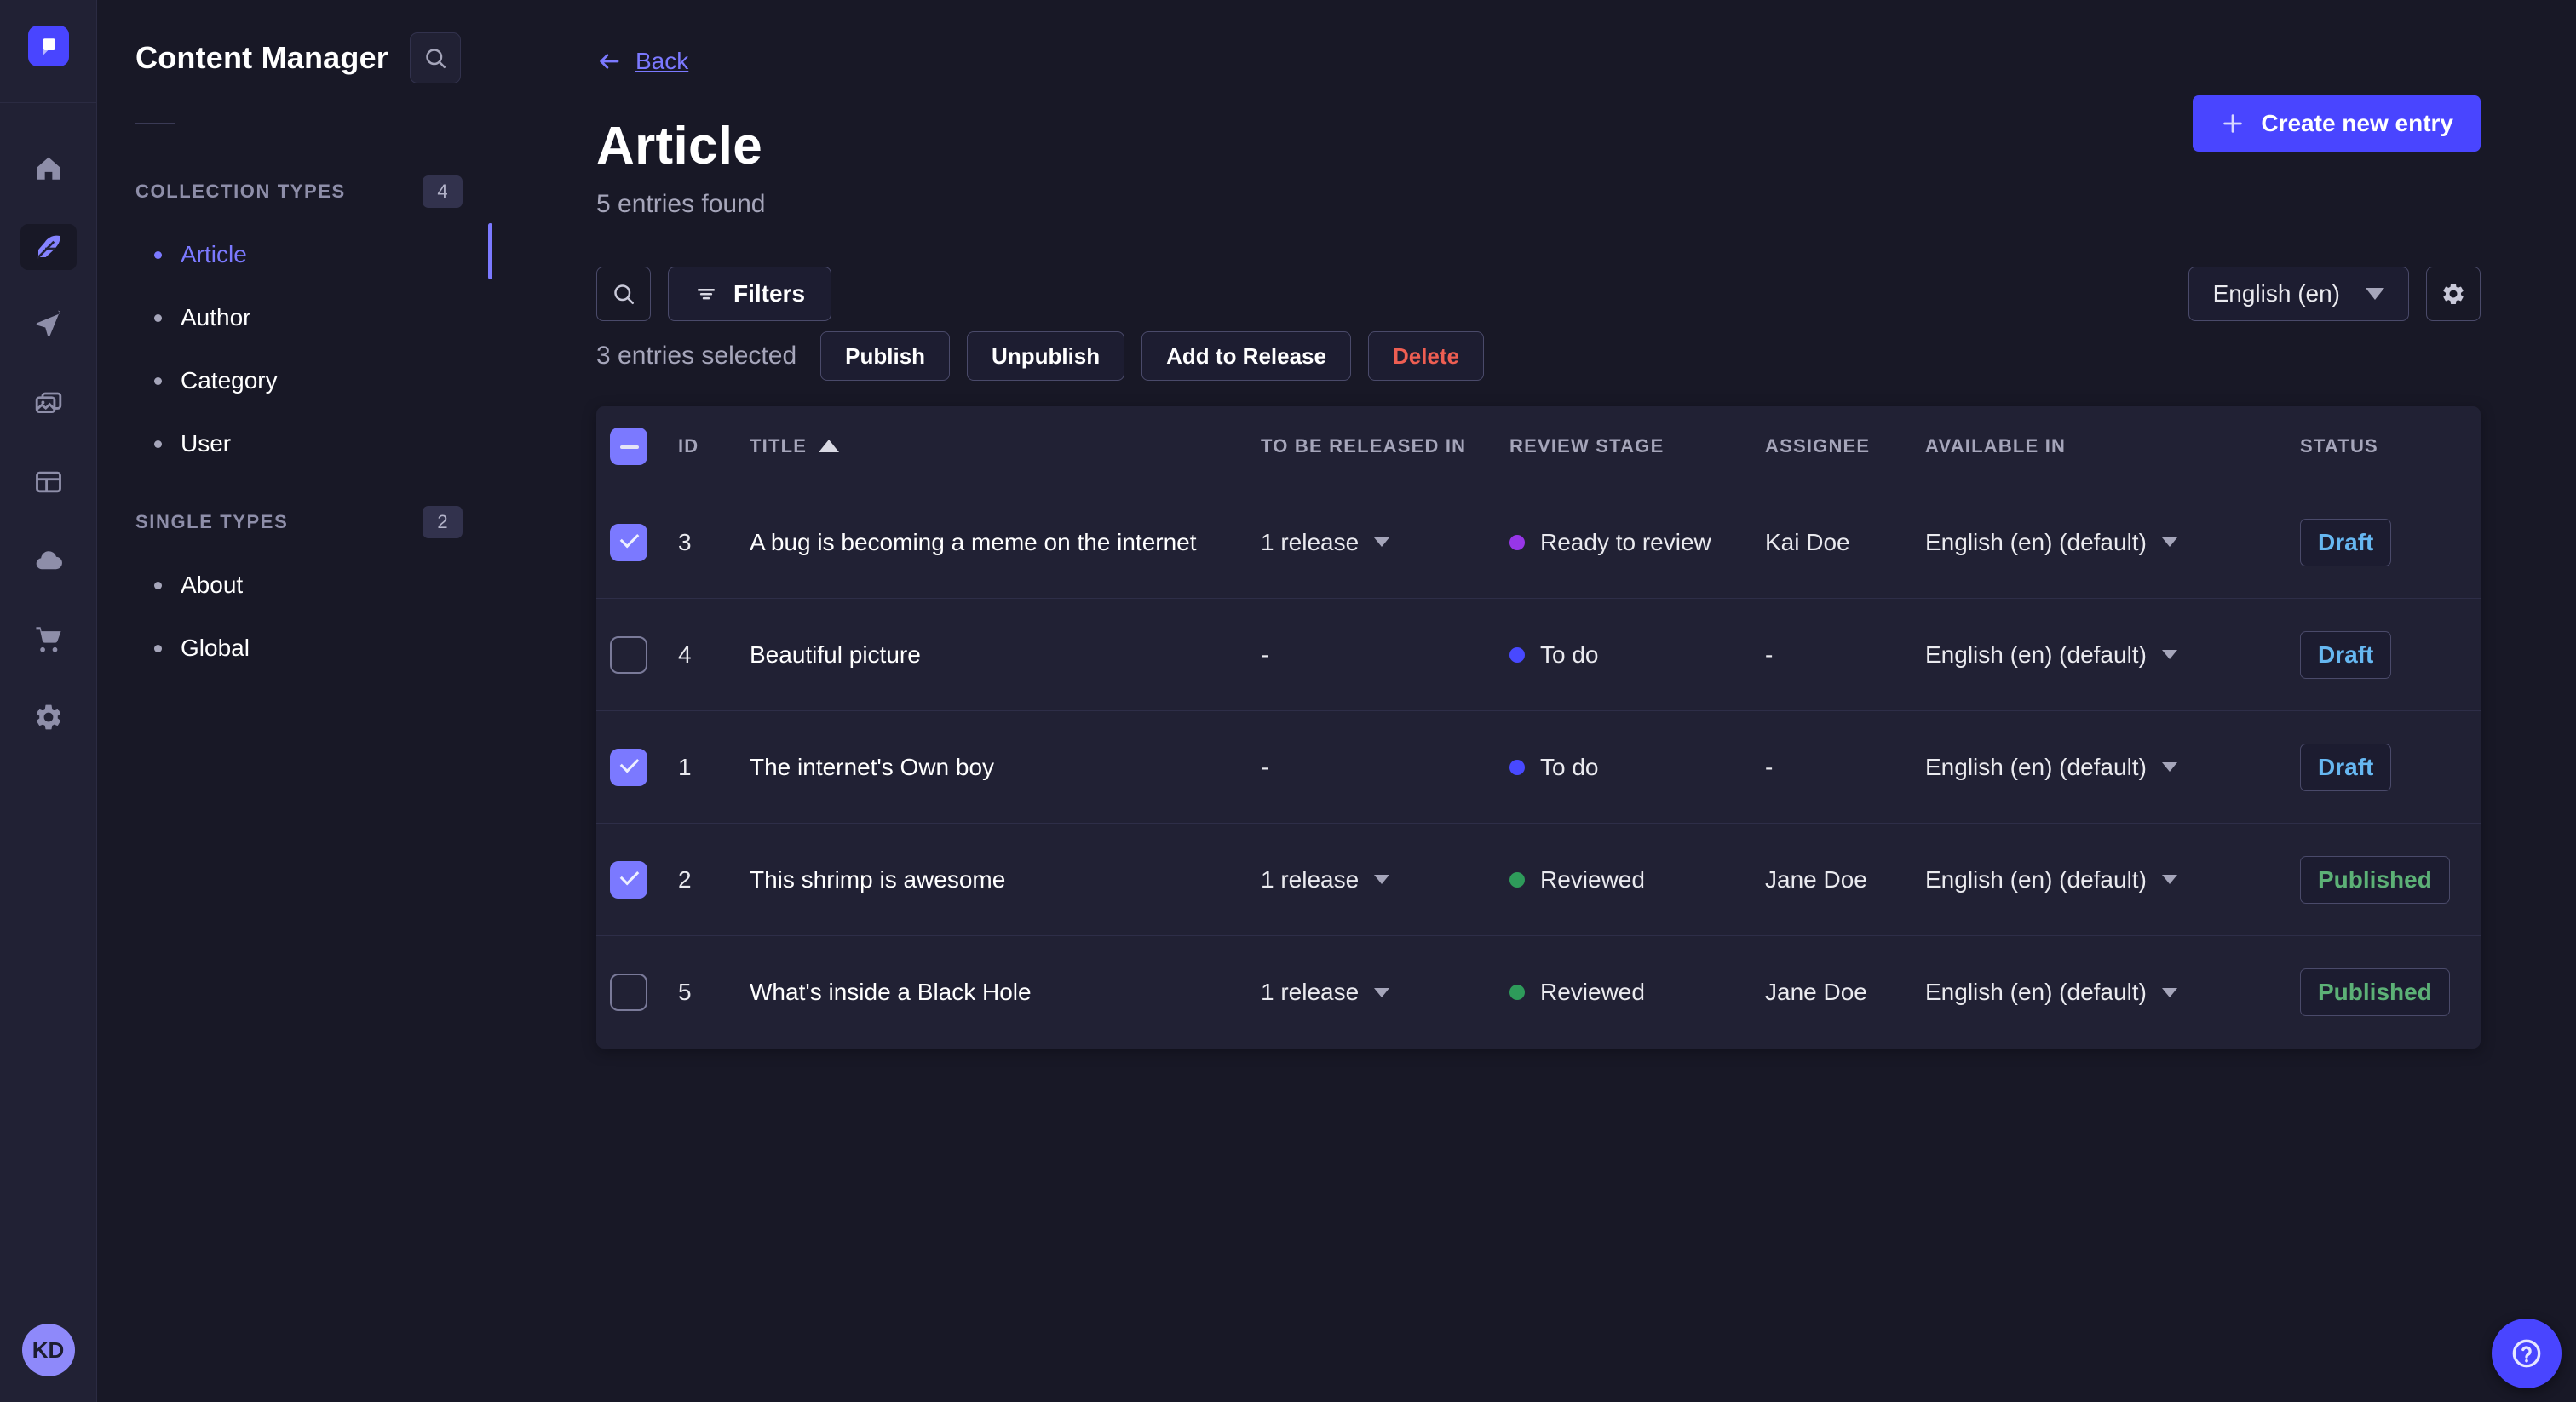 This screenshot has width=2576, height=1402. Describe the element at coordinates (1587, 446) in the screenshot. I see `column-header-review-stage: REVIEW STAGE` at that location.